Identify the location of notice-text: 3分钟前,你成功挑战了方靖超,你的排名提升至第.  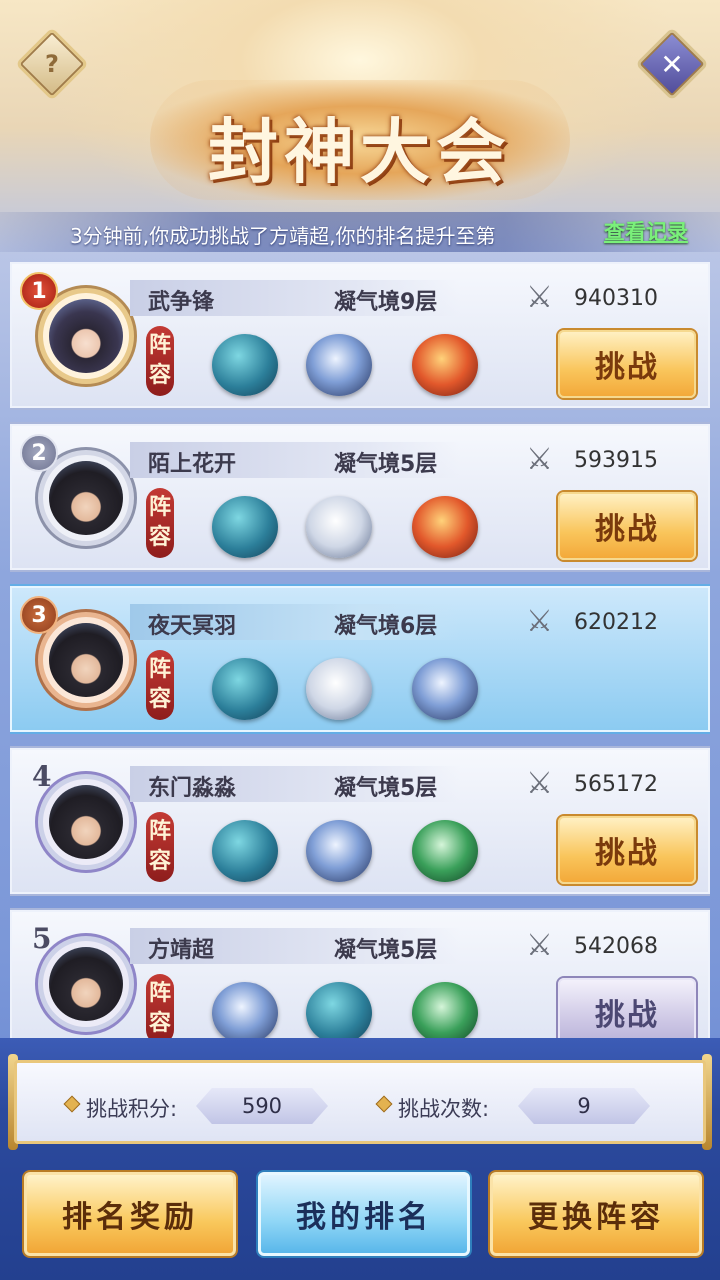
(283, 236).